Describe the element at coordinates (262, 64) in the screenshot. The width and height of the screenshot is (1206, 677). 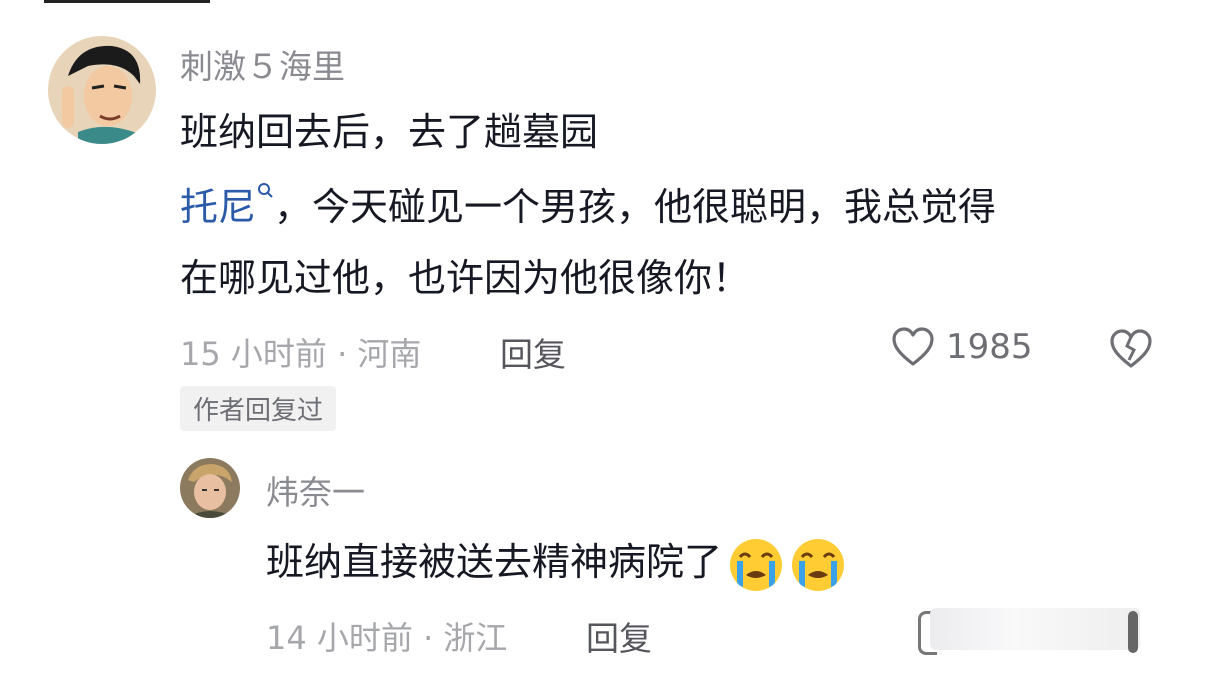
I see `comment-username: 刺激５海里` at that location.